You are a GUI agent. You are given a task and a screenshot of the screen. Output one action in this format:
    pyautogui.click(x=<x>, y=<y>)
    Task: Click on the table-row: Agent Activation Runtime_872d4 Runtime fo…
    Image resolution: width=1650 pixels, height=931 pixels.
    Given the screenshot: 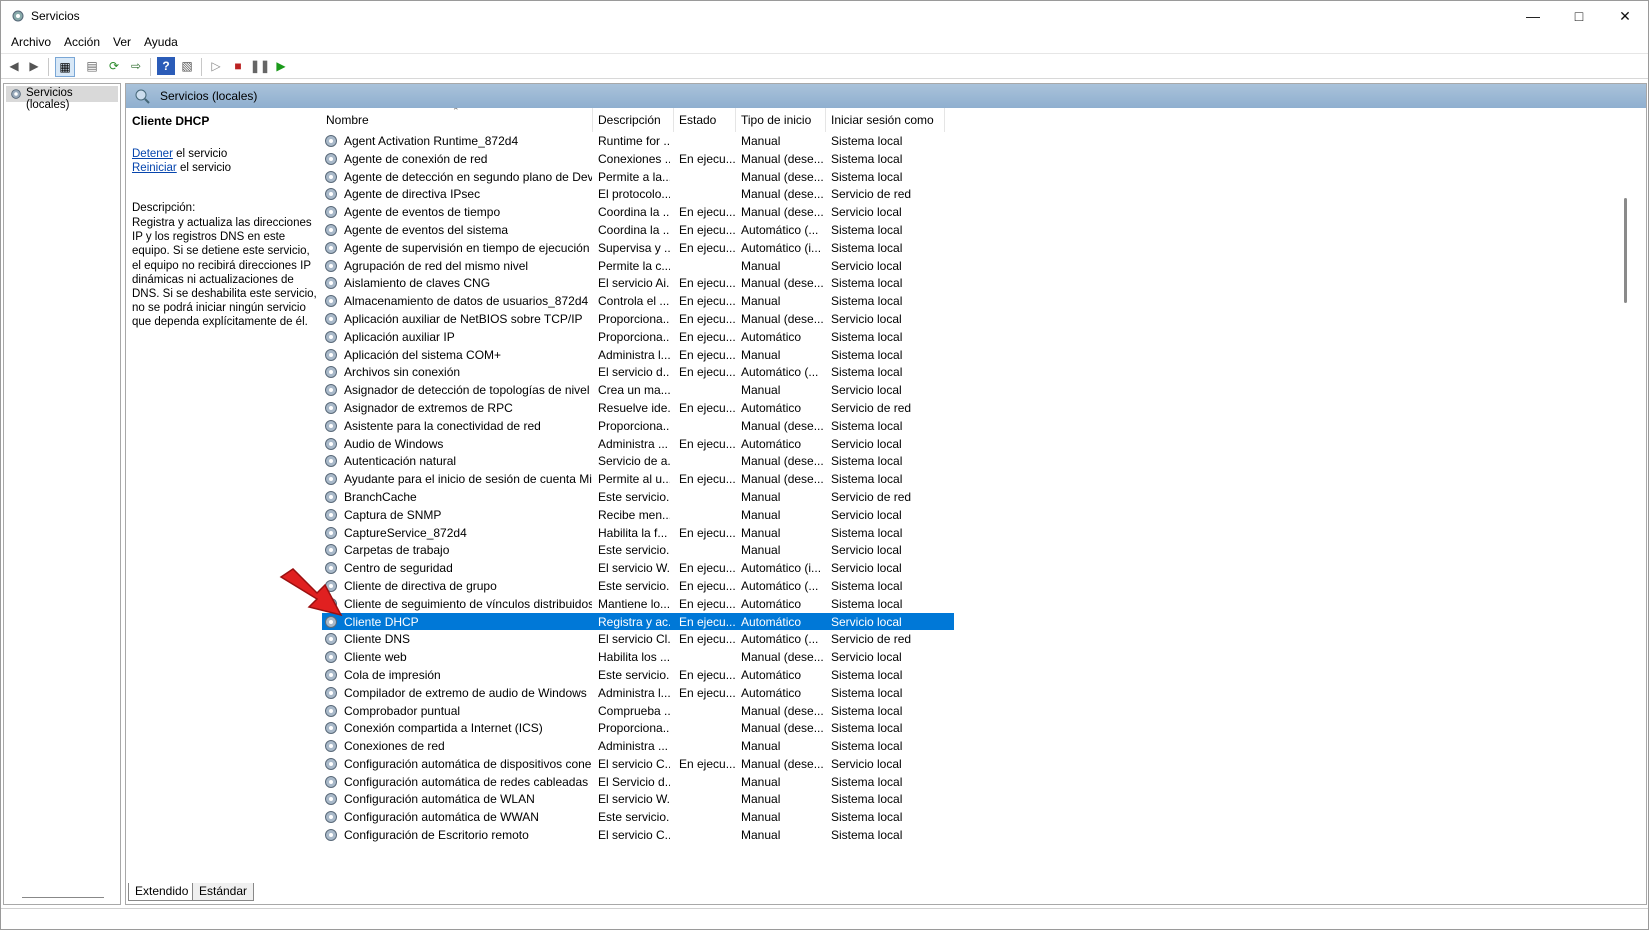 What is the action you would take?
    pyautogui.click(x=977, y=141)
    